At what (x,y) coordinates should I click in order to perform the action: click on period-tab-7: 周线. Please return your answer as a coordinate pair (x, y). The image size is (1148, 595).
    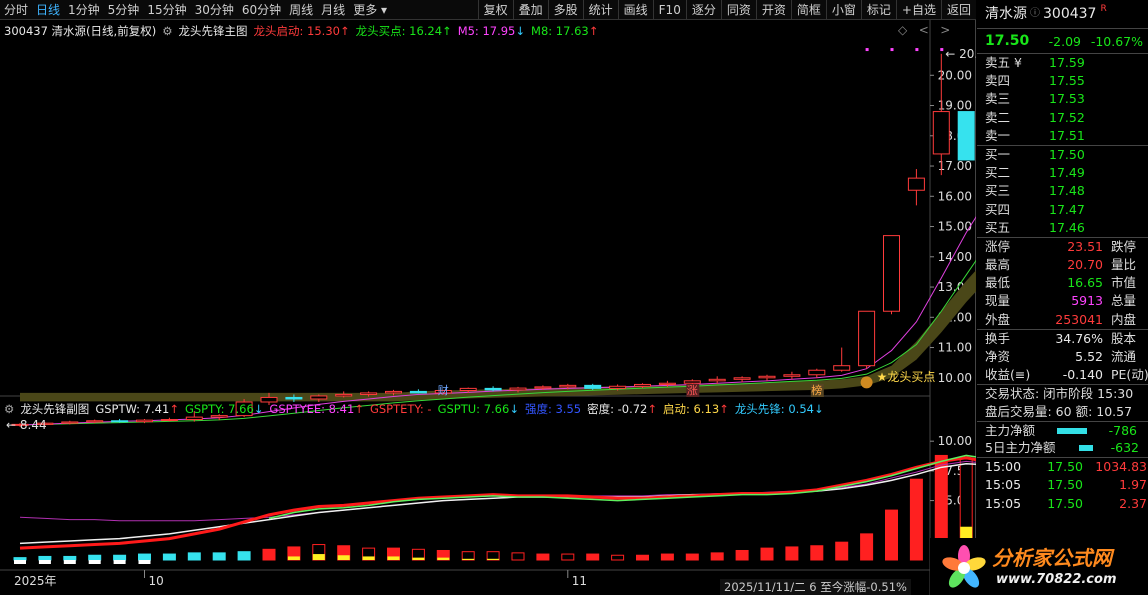
    Looking at the image, I should click on (301, 10).